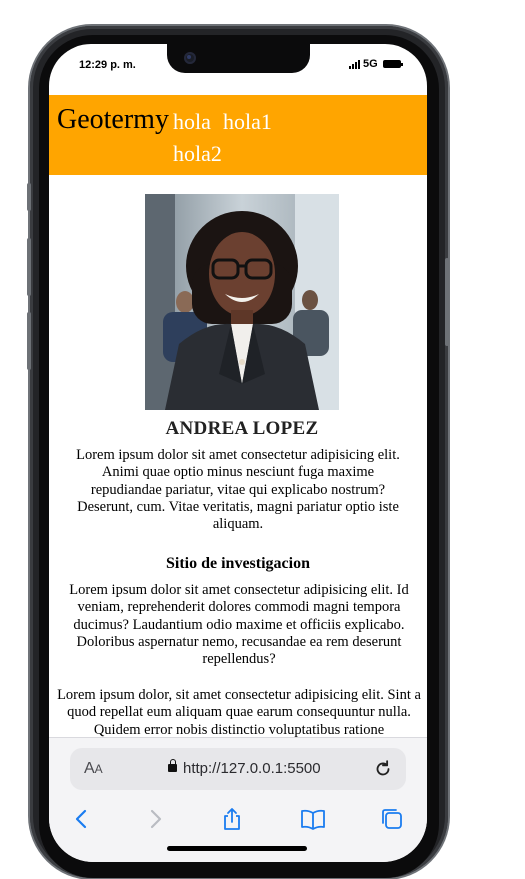  Describe the element at coordinates (237, 563) in the screenshot. I see `section-title: Sitio de investigacion` at that location.